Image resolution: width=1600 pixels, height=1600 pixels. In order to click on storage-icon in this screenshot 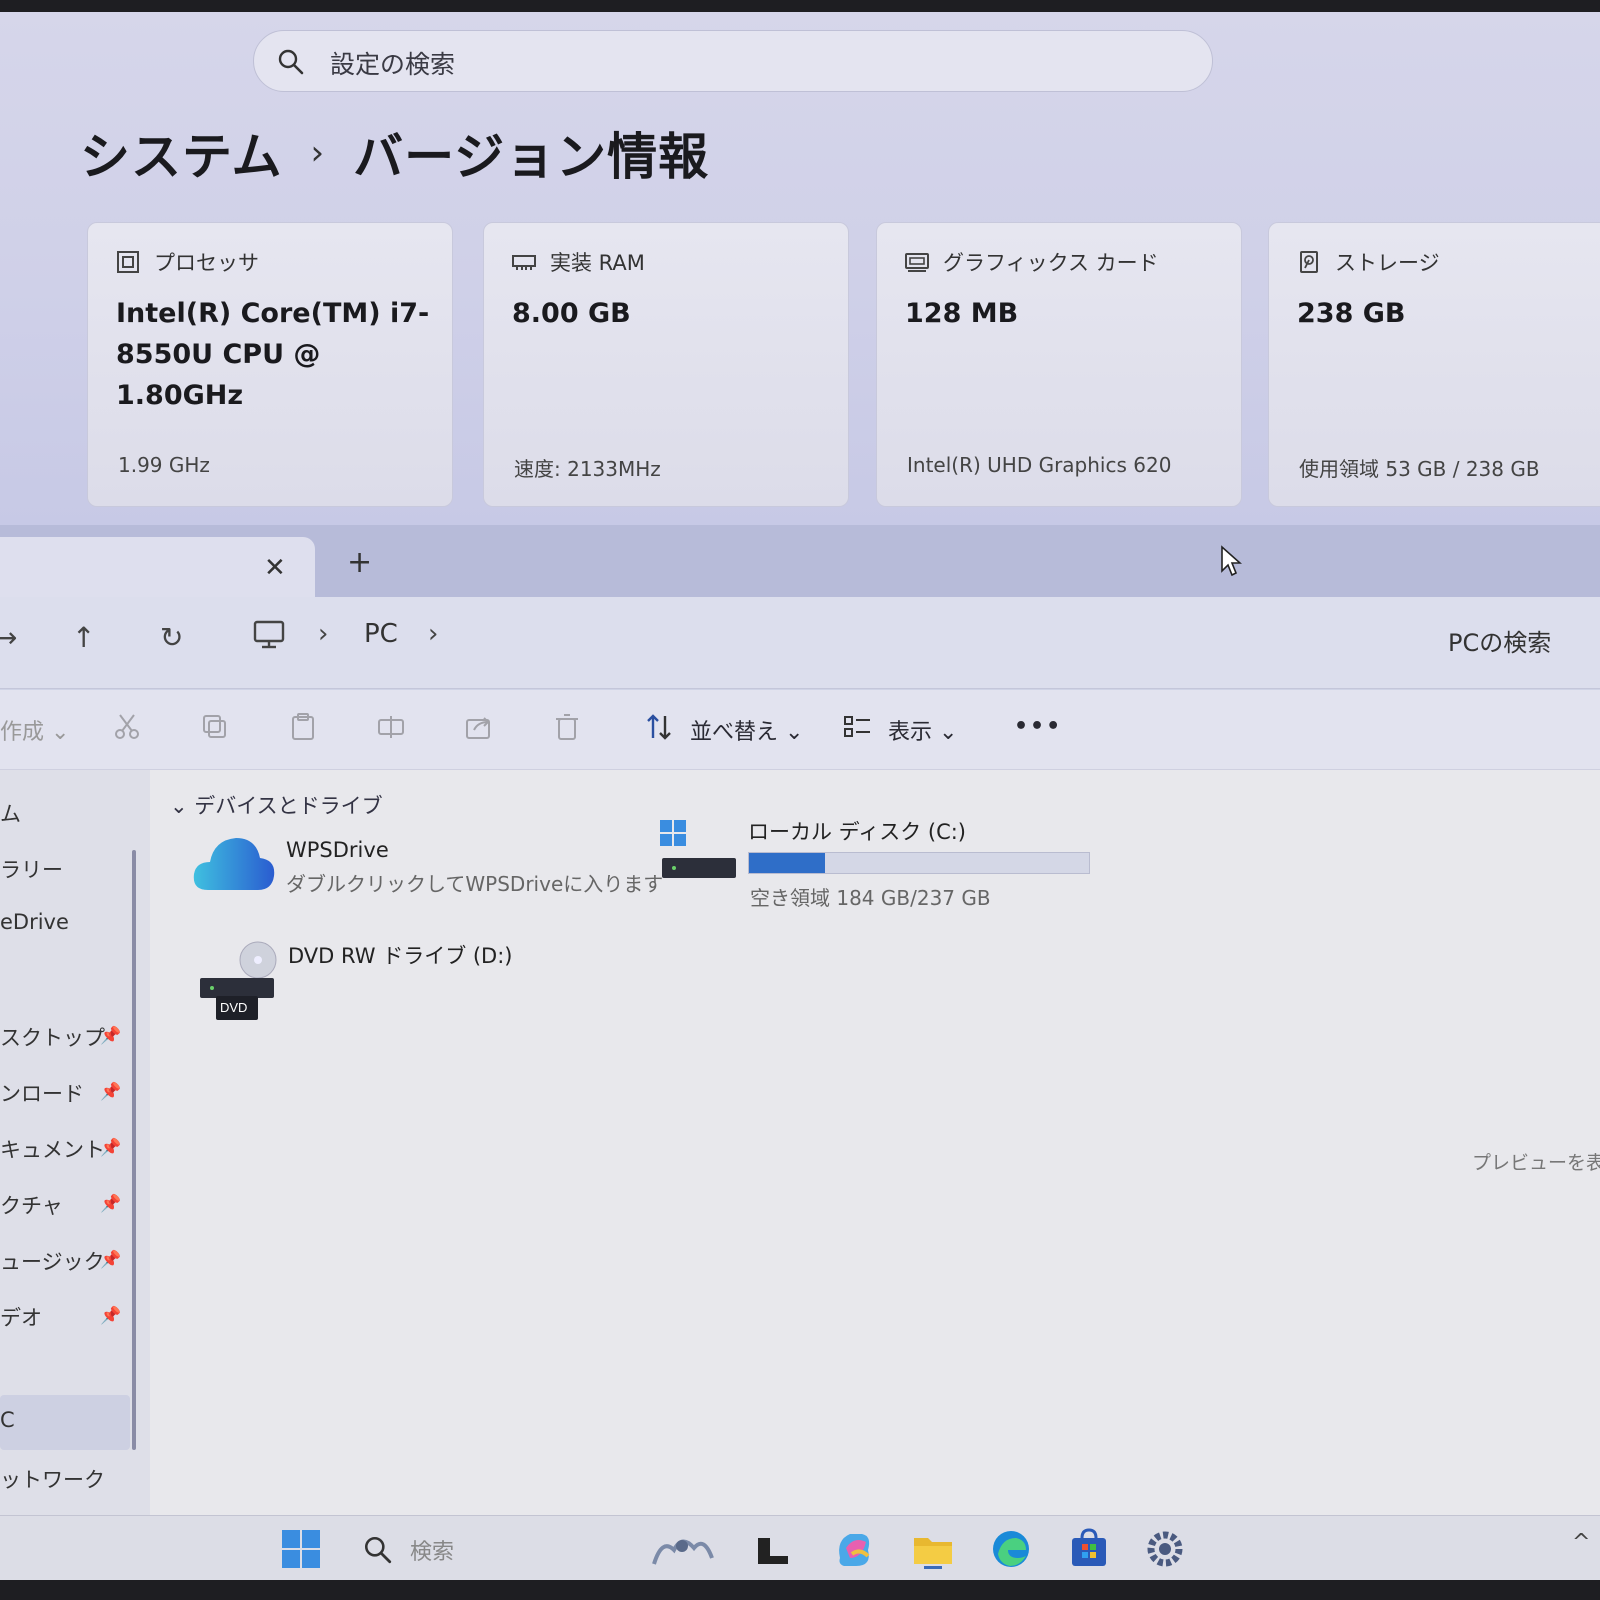, I will do `click(1309, 262)`.